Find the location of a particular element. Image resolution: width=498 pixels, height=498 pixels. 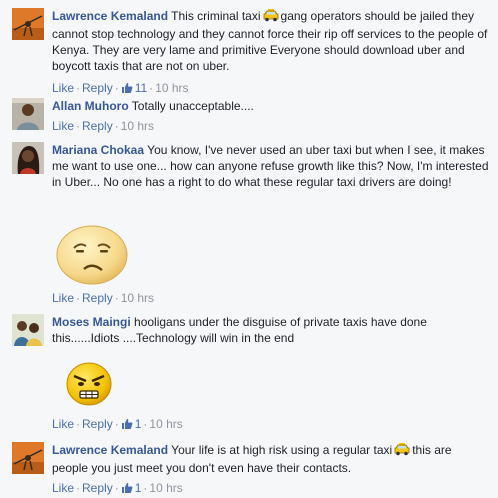

like-count: 11 is located at coordinates (134, 88).